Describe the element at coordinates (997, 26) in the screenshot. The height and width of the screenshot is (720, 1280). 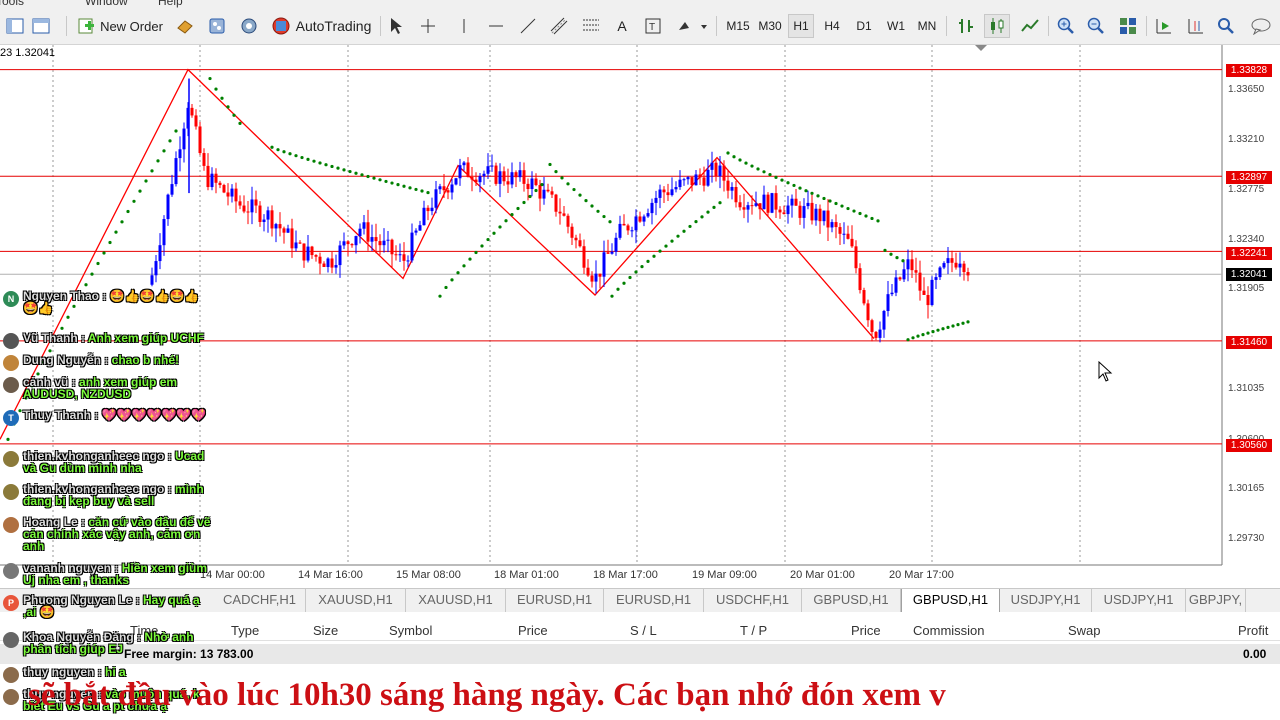
I see `candlestick-chart-icon` at that location.